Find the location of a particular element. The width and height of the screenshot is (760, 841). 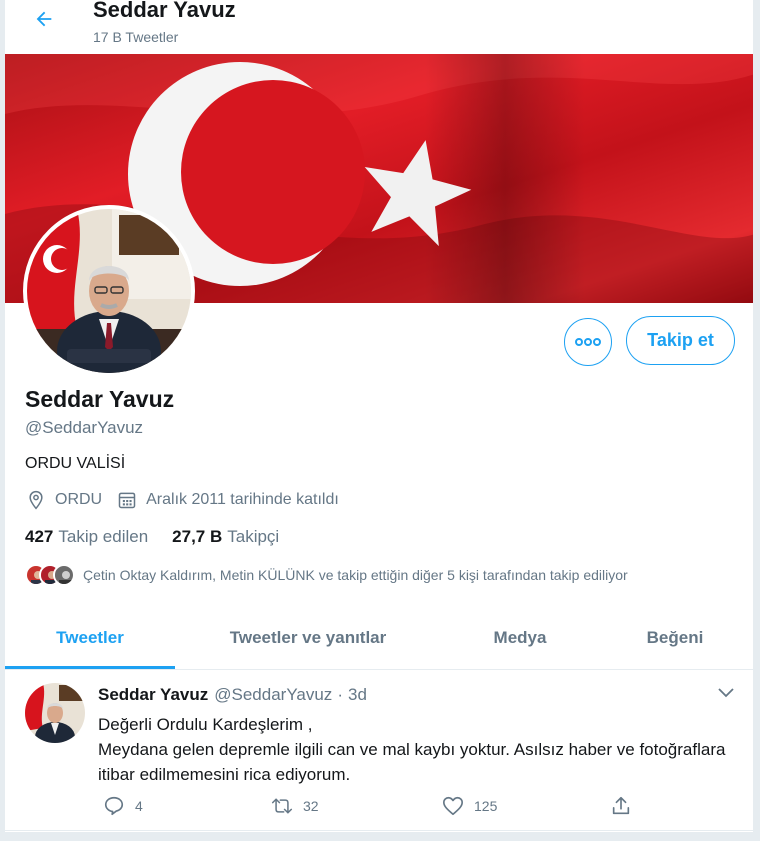

heart-icon is located at coordinates (453, 806).